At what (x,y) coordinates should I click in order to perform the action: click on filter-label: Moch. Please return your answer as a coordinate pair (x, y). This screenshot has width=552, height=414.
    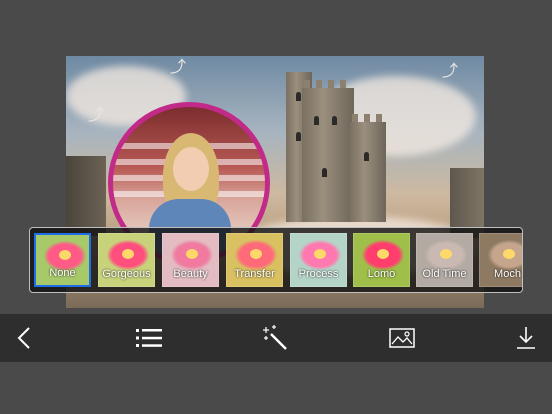
    Looking at the image, I should click on (507, 274).